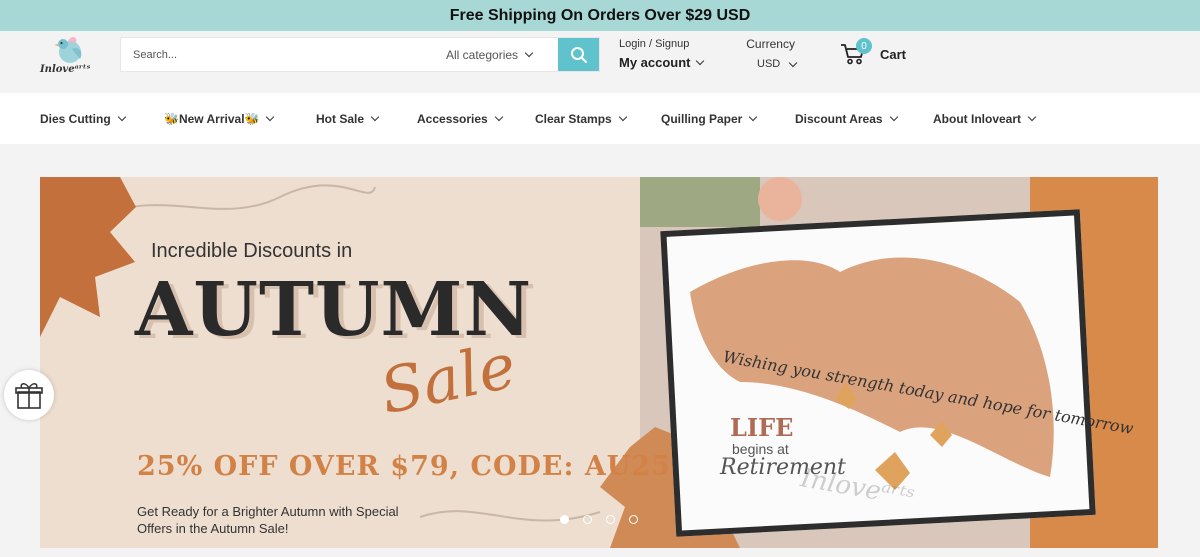 This screenshot has height=557, width=1200. What do you see at coordinates (340, 118) in the screenshot?
I see `nav-item-label: Hot Sale` at bounding box center [340, 118].